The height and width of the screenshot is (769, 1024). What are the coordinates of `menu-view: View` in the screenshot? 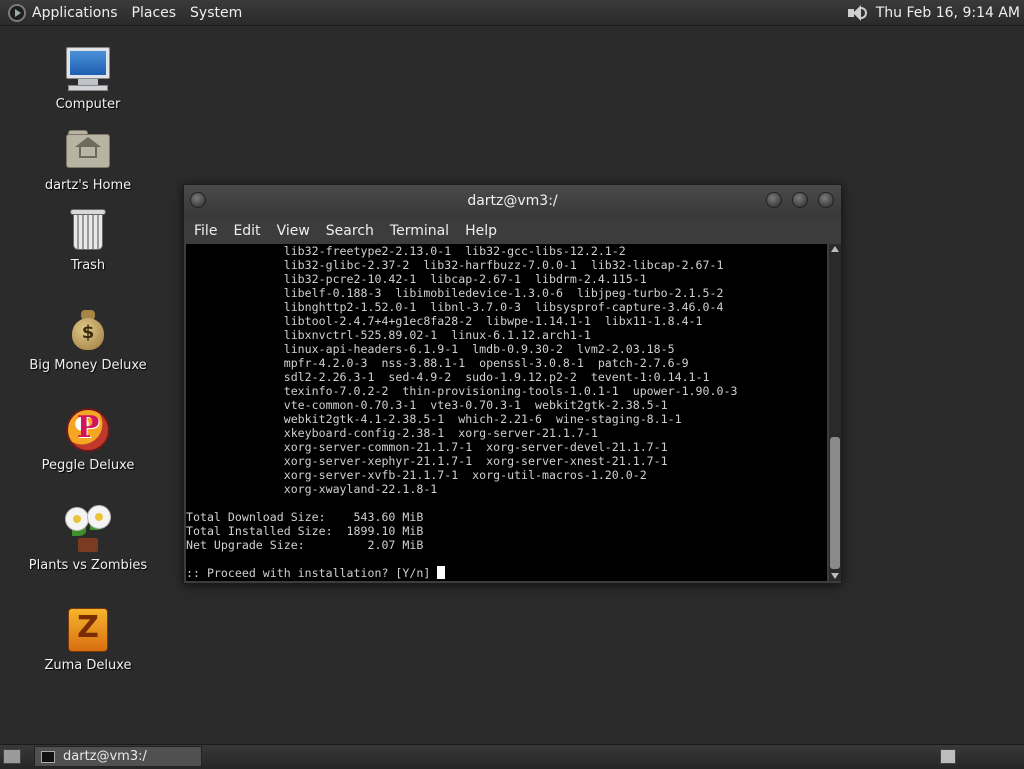 It's located at (293, 231).